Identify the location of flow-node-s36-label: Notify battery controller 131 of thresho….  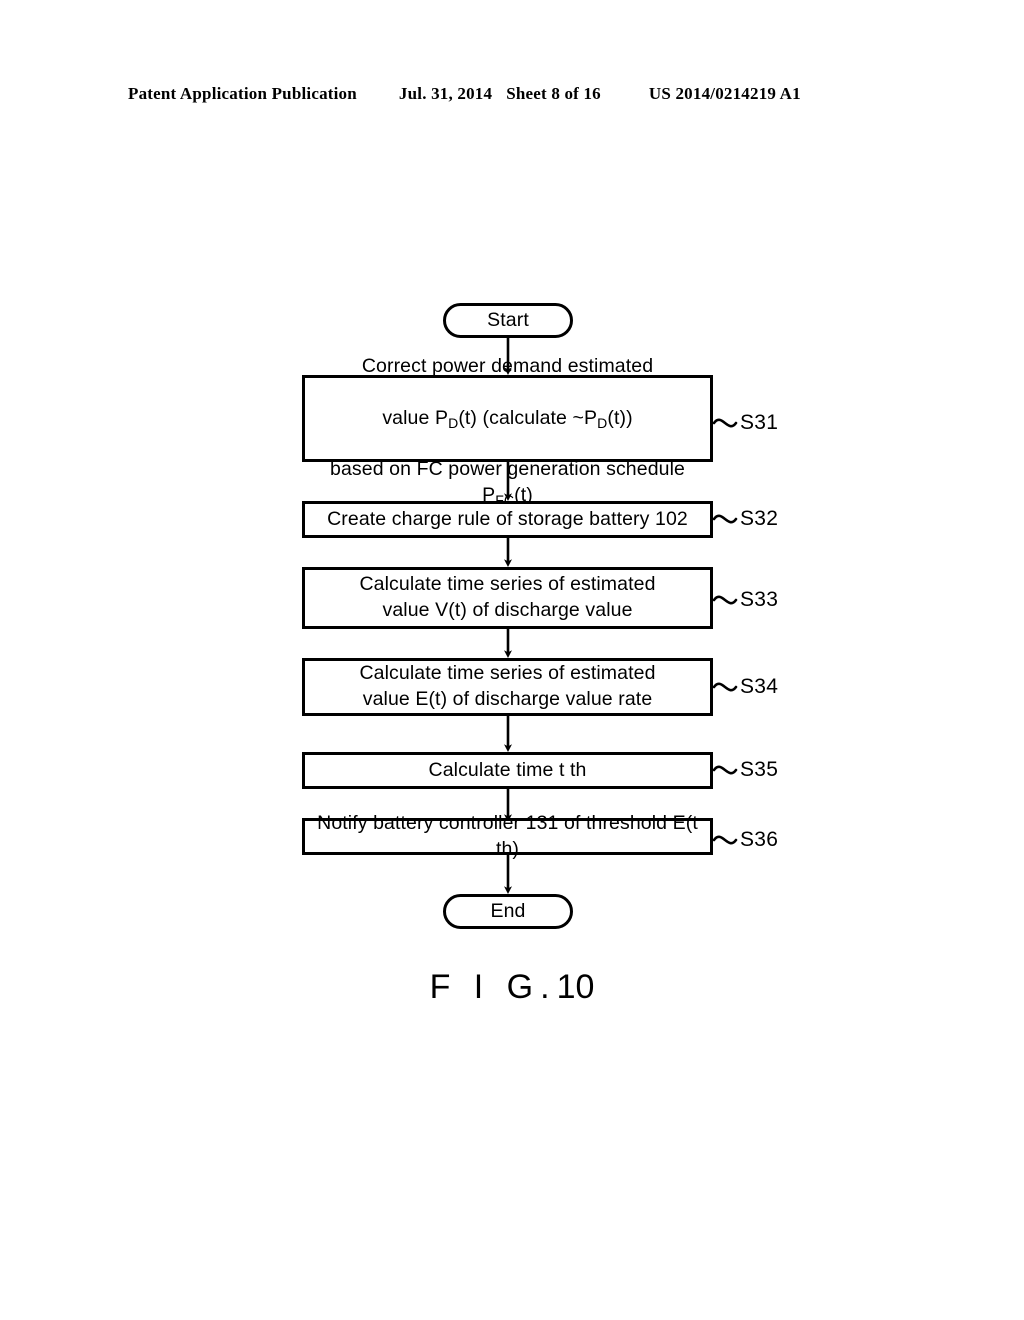
(507, 835).